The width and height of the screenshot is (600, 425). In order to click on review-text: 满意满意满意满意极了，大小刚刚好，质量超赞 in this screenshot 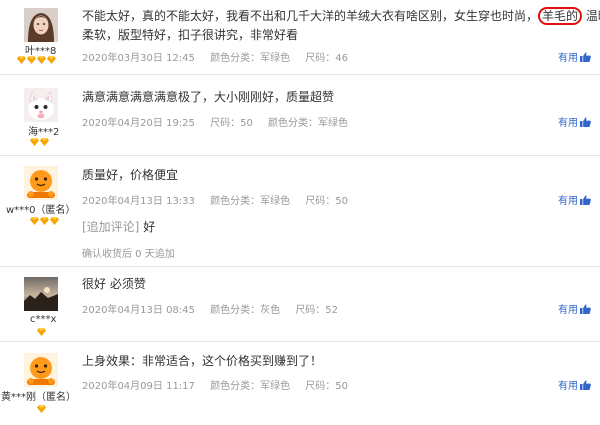, I will do `click(208, 97)`.